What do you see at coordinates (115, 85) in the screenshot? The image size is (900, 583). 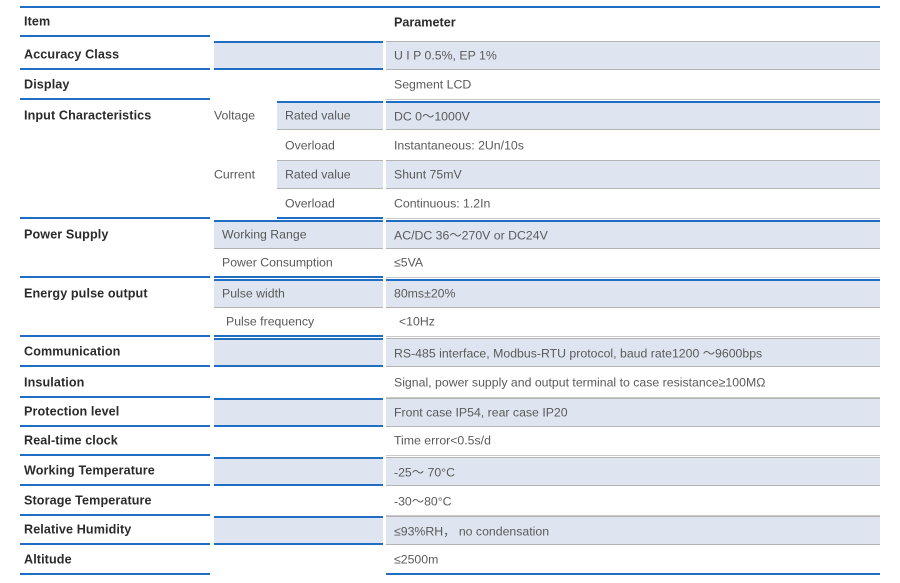 I see `row-item-cell: Display` at bounding box center [115, 85].